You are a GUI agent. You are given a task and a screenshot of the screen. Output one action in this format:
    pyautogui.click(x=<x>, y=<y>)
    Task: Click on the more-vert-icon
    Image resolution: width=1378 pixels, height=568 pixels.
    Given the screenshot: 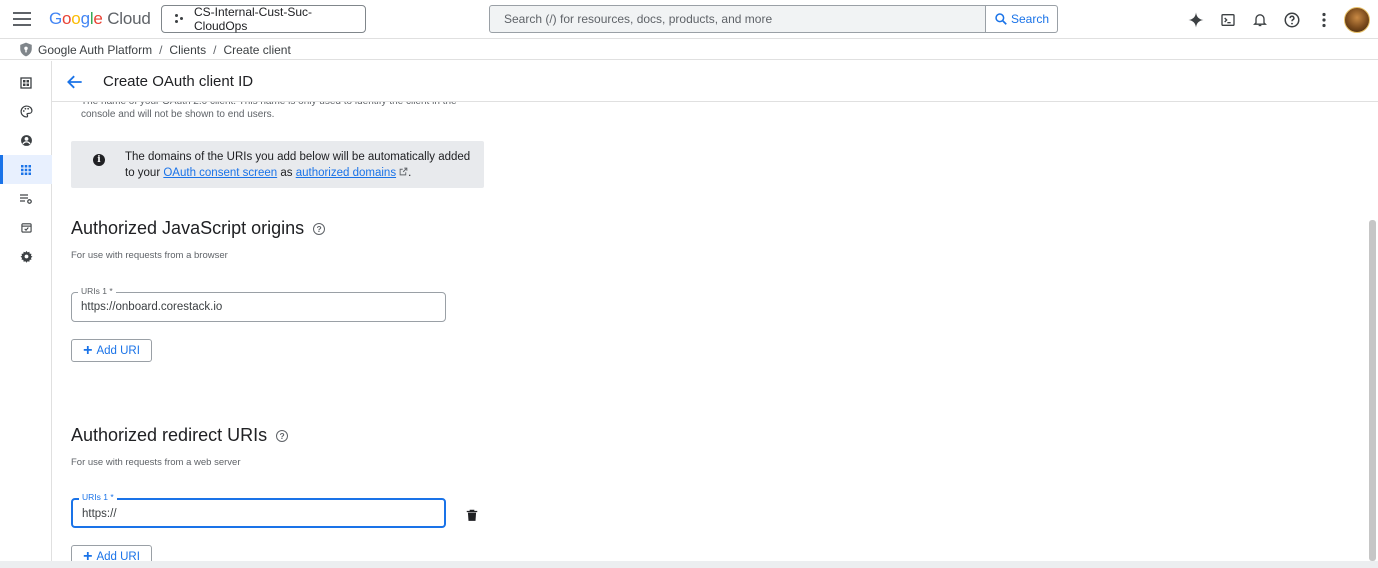 What is the action you would take?
    pyautogui.click(x=1324, y=20)
    